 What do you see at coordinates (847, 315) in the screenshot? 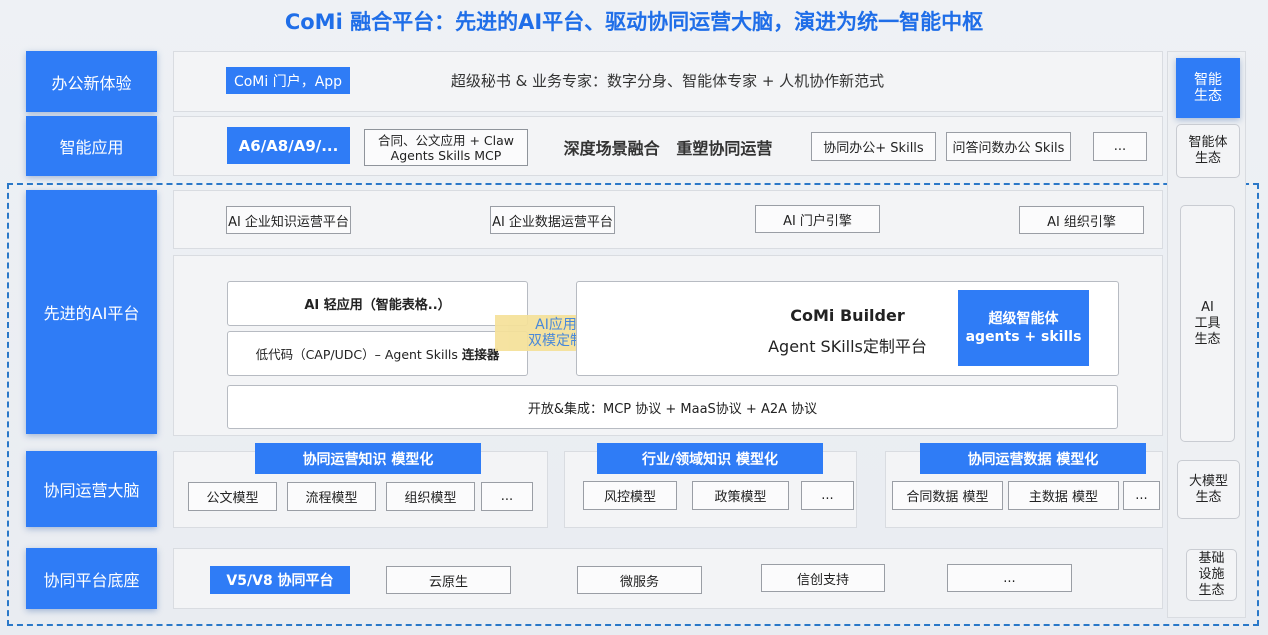
I see `builder-title: CoMi Builder` at bounding box center [847, 315].